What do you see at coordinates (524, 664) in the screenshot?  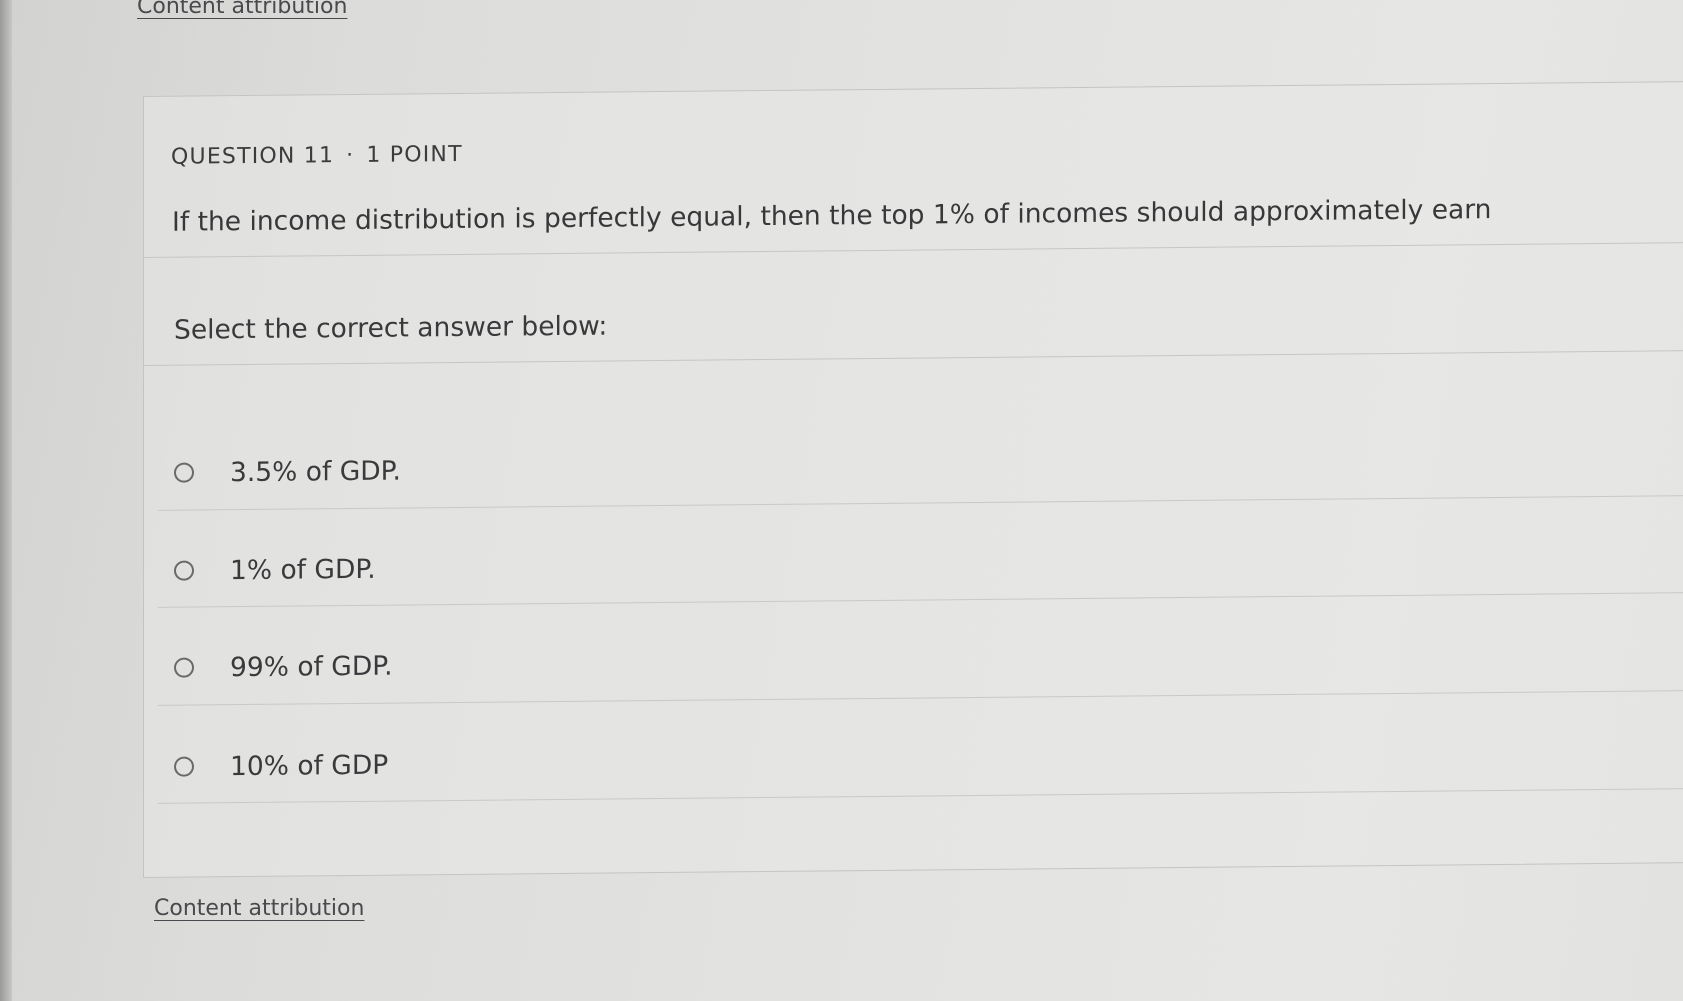 I see `answer-option: 99% of GDP.` at bounding box center [524, 664].